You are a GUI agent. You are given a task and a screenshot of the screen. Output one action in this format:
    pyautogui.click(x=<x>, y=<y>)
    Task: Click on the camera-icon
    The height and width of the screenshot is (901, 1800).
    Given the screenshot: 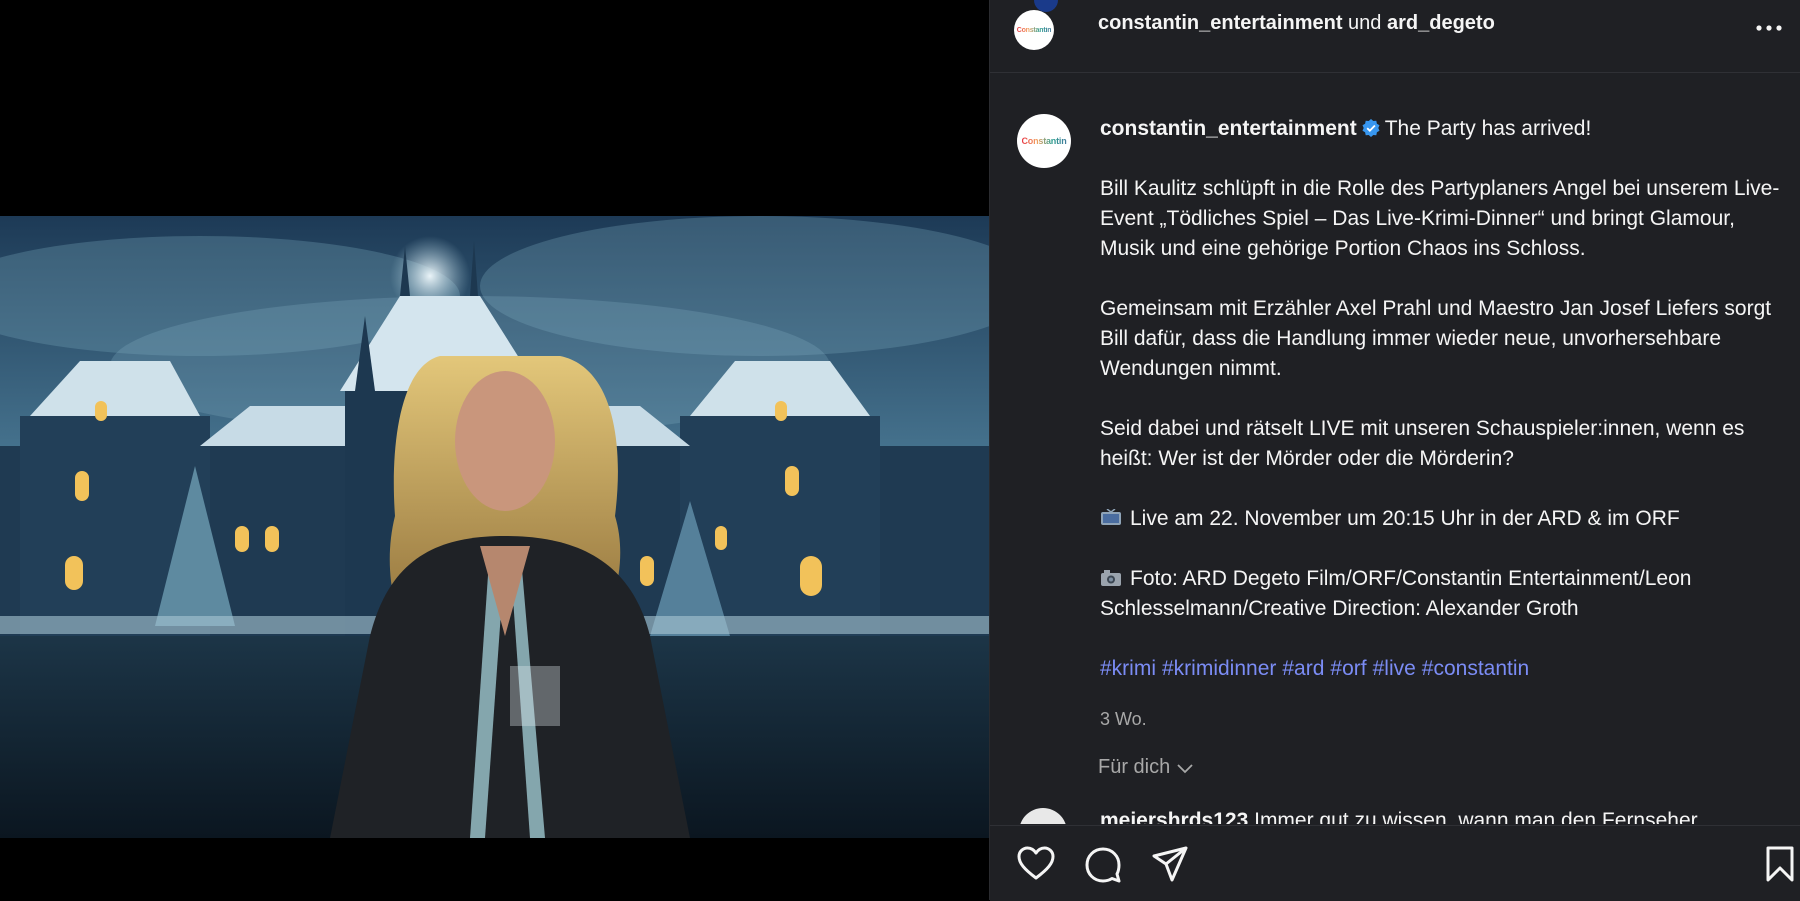 What is the action you would take?
    pyautogui.click(x=1111, y=578)
    